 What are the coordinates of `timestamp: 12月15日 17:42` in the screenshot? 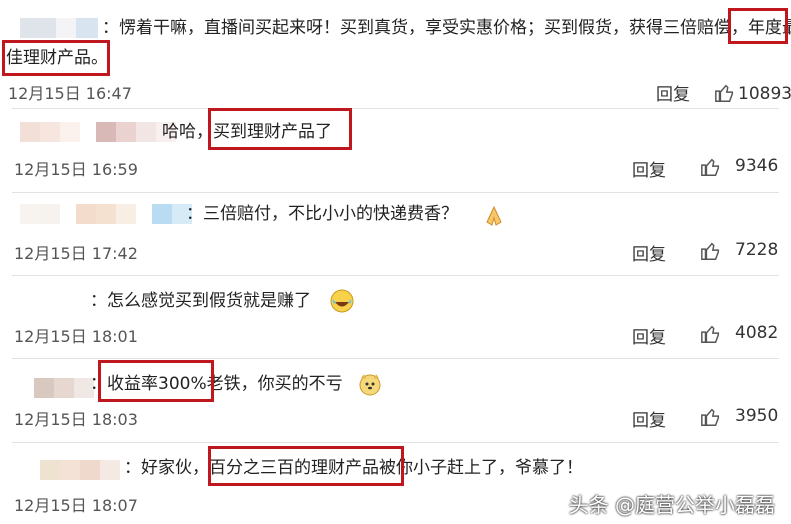 It's located at (76, 253).